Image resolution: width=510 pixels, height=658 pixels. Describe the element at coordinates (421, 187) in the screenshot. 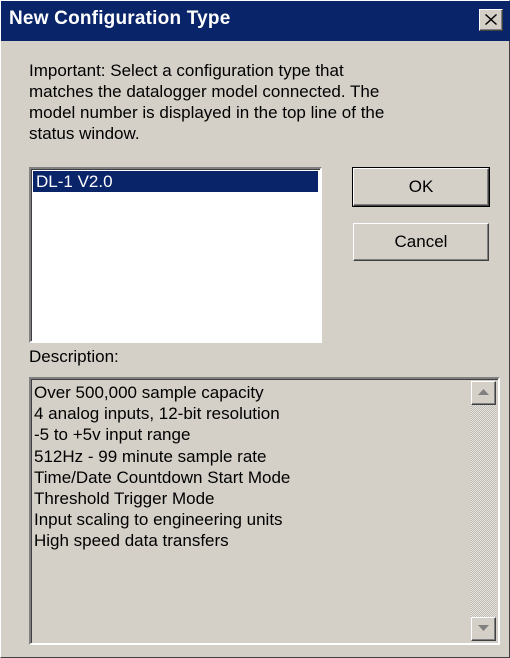

I see `ok-button: OK` at that location.